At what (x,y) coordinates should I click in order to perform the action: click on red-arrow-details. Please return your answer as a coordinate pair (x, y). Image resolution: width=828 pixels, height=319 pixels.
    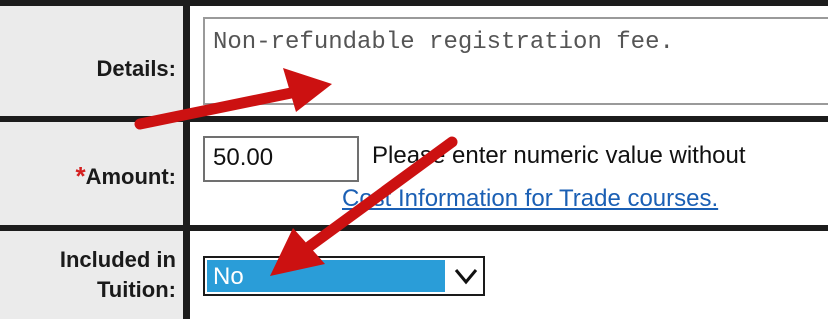
    Looking at the image, I should click on (233, 99).